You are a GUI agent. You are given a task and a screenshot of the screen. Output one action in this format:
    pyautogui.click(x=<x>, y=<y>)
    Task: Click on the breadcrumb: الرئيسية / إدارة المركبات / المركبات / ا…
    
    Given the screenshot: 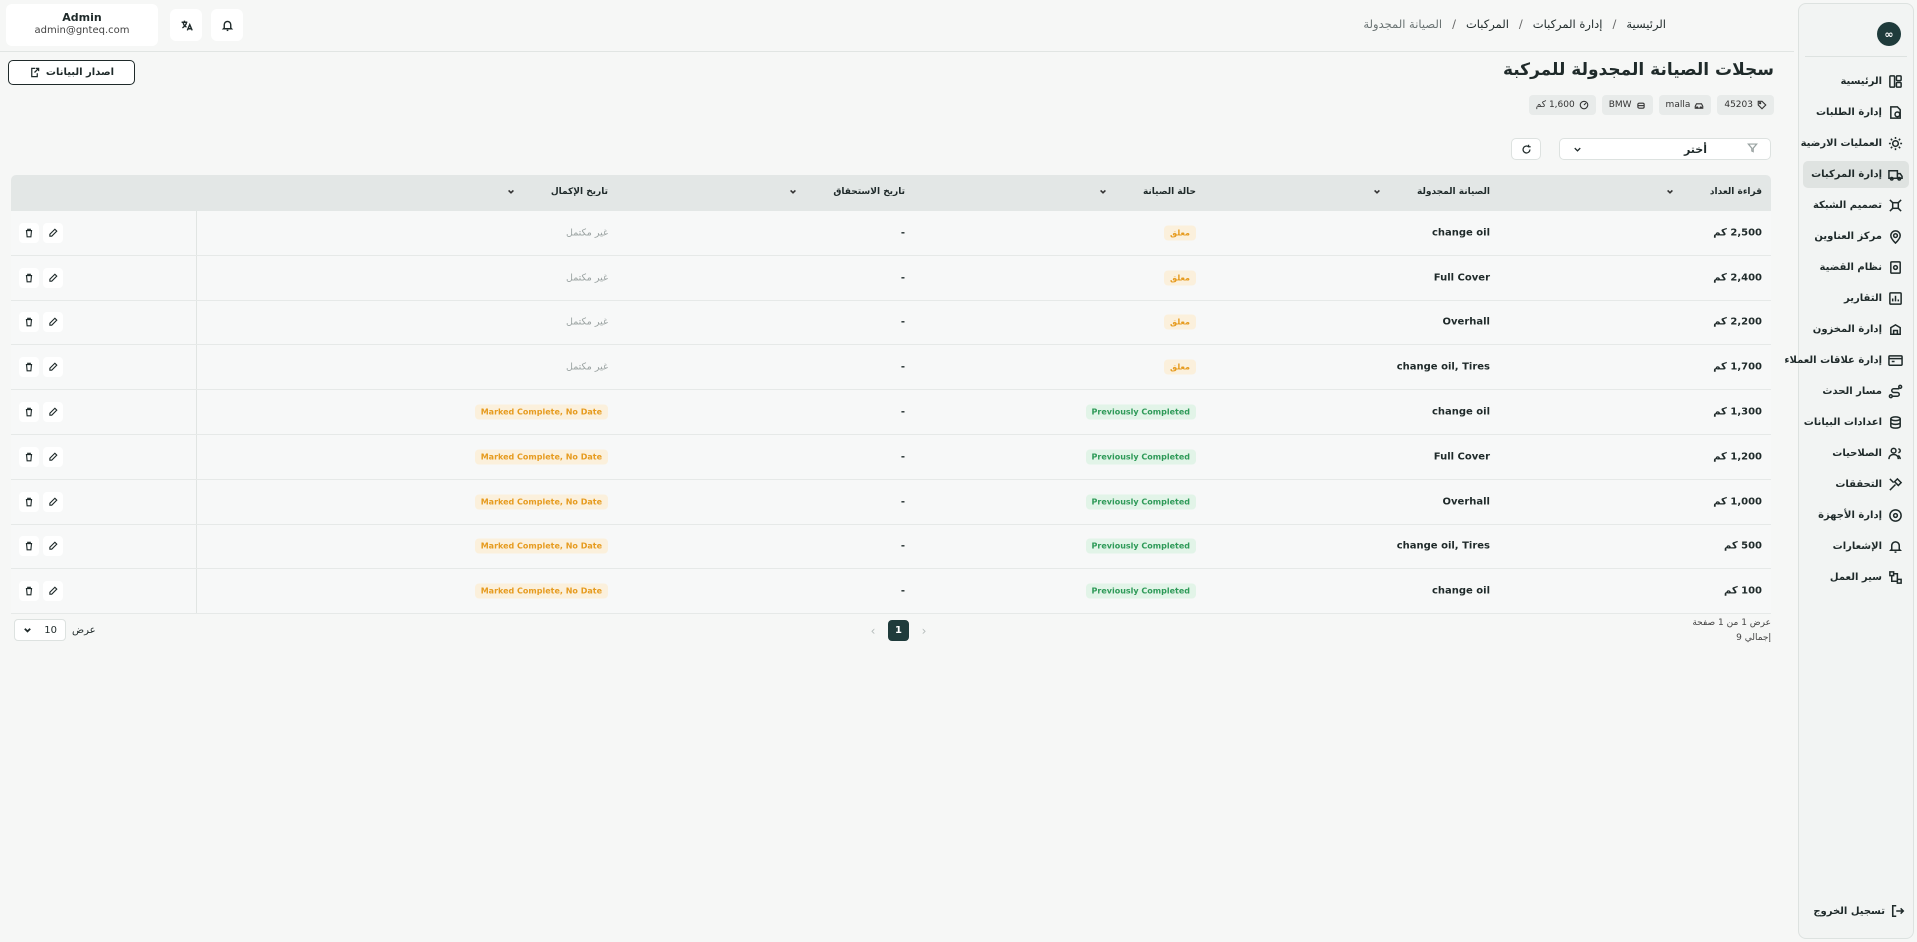 What is the action you would take?
    pyautogui.click(x=1514, y=24)
    